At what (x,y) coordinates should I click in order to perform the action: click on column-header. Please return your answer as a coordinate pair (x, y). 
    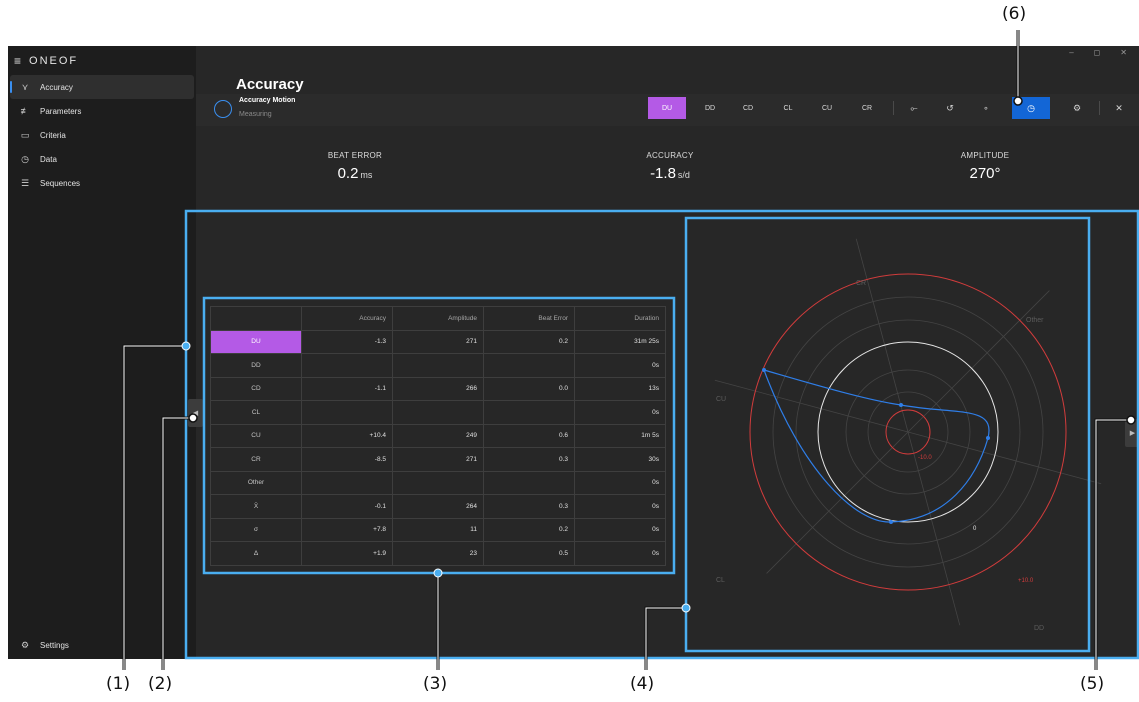
    Looking at the image, I should click on (256, 318).